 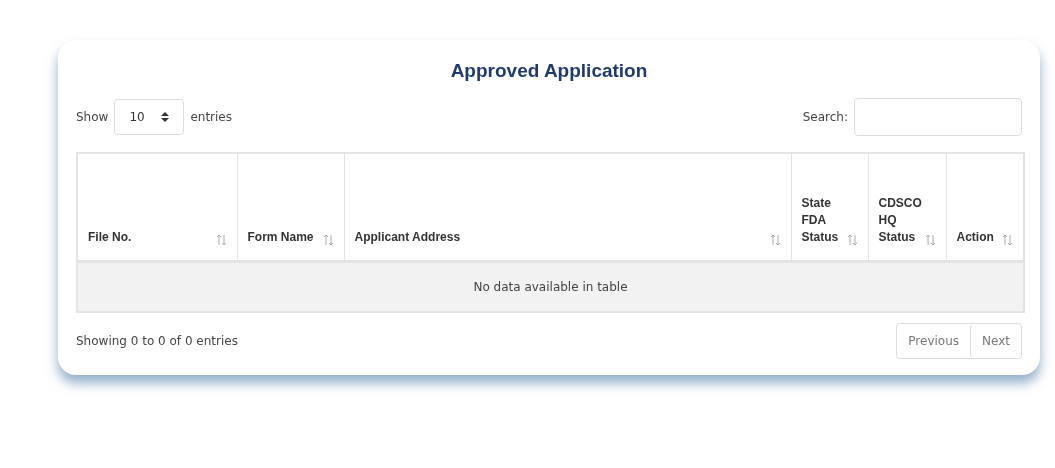 What do you see at coordinates (211, 117) in the screenshot?
I see `entries-label: entries` at bounding box center [211, 117].